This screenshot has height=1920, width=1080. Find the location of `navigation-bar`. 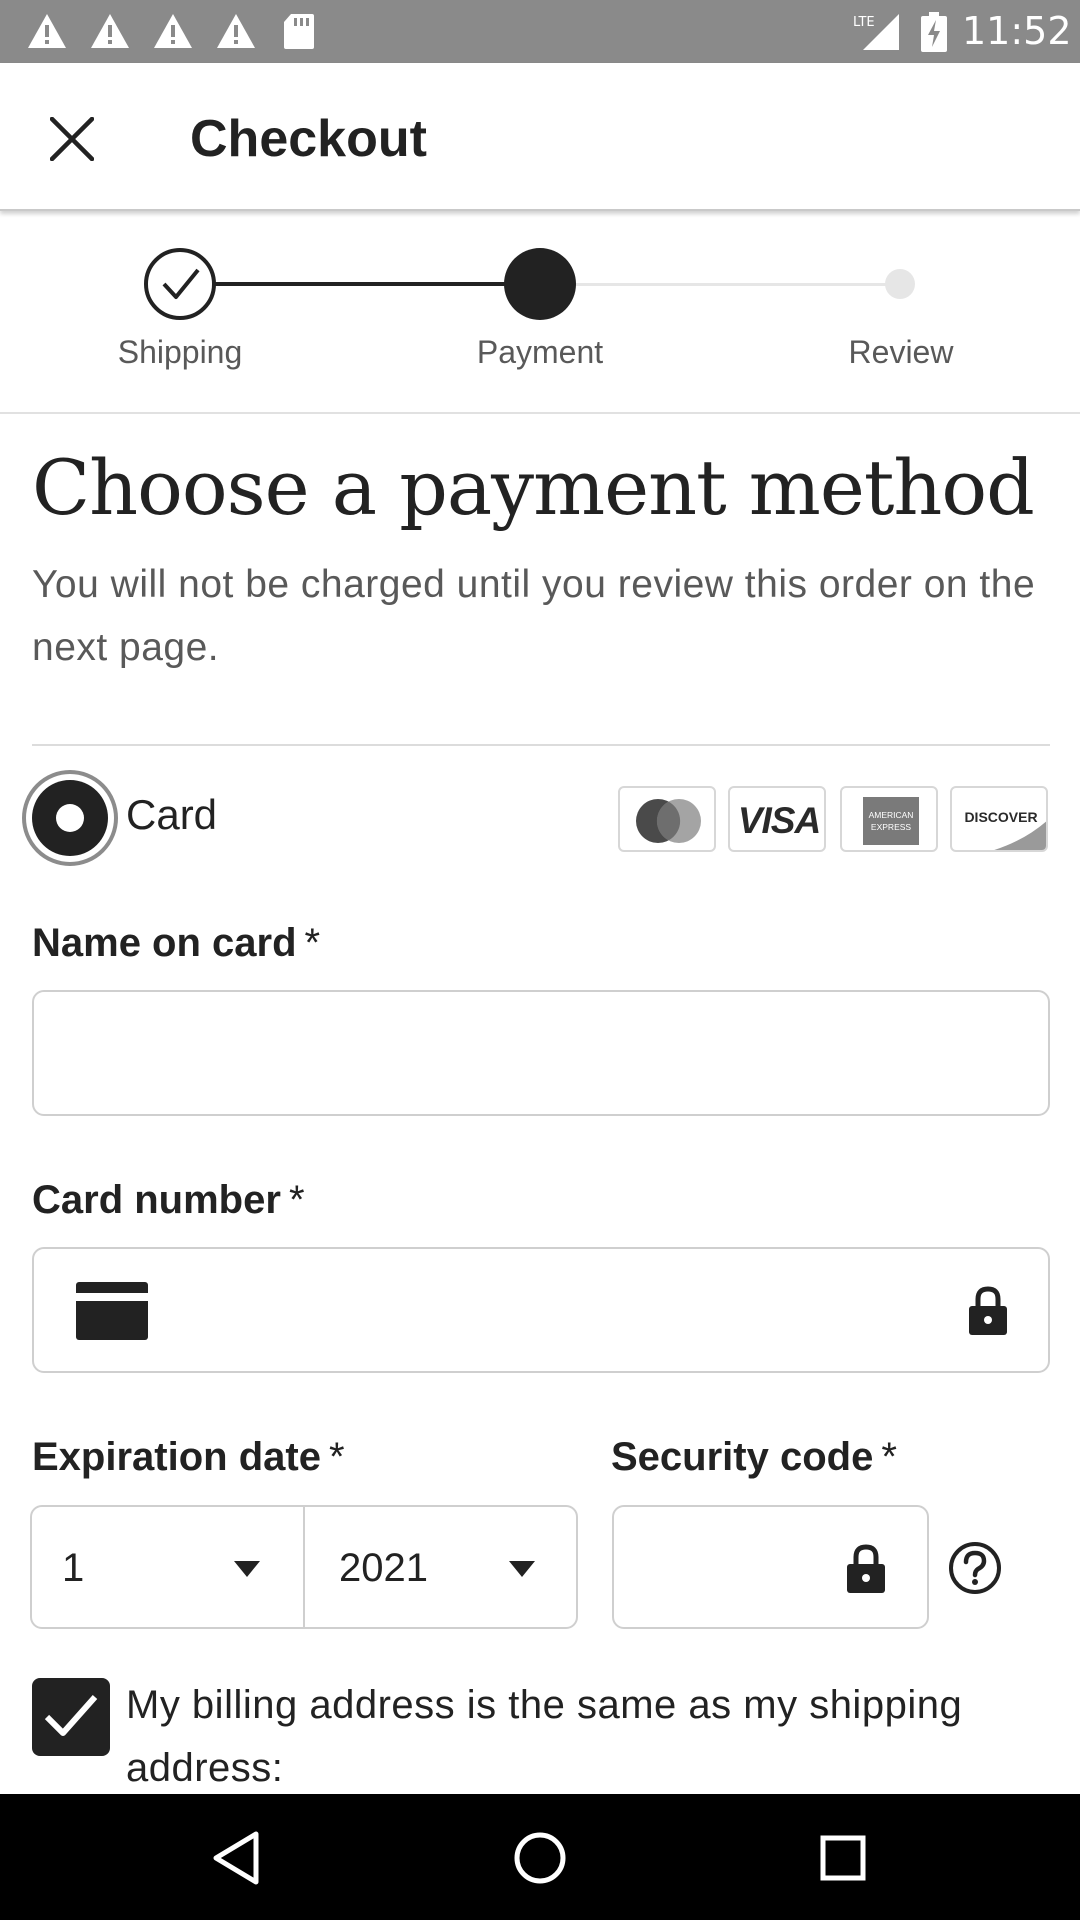

navigation-bar is located at coordinates (540, 1857).